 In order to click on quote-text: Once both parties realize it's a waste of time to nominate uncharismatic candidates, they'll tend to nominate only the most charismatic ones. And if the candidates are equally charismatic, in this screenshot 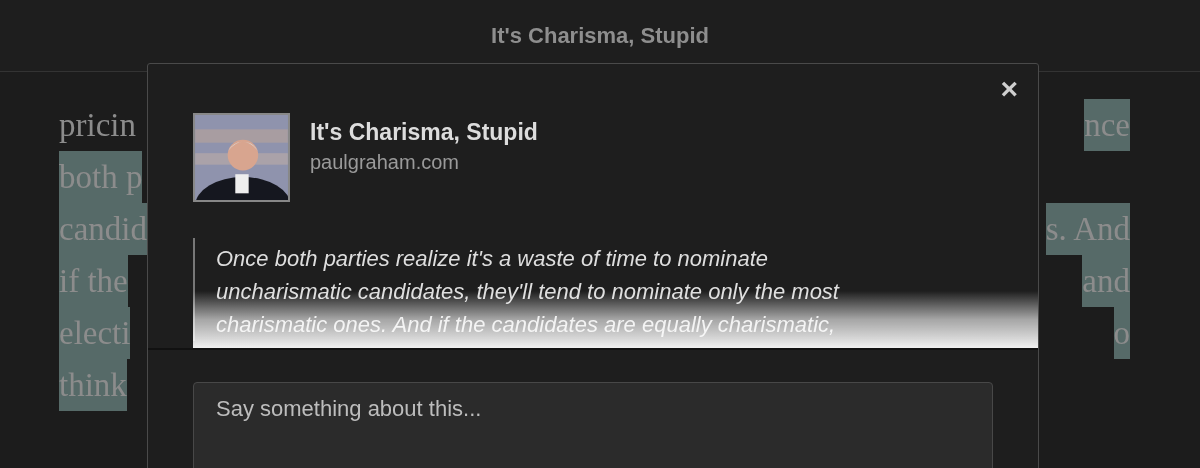, I will do `click(543, 289)`.